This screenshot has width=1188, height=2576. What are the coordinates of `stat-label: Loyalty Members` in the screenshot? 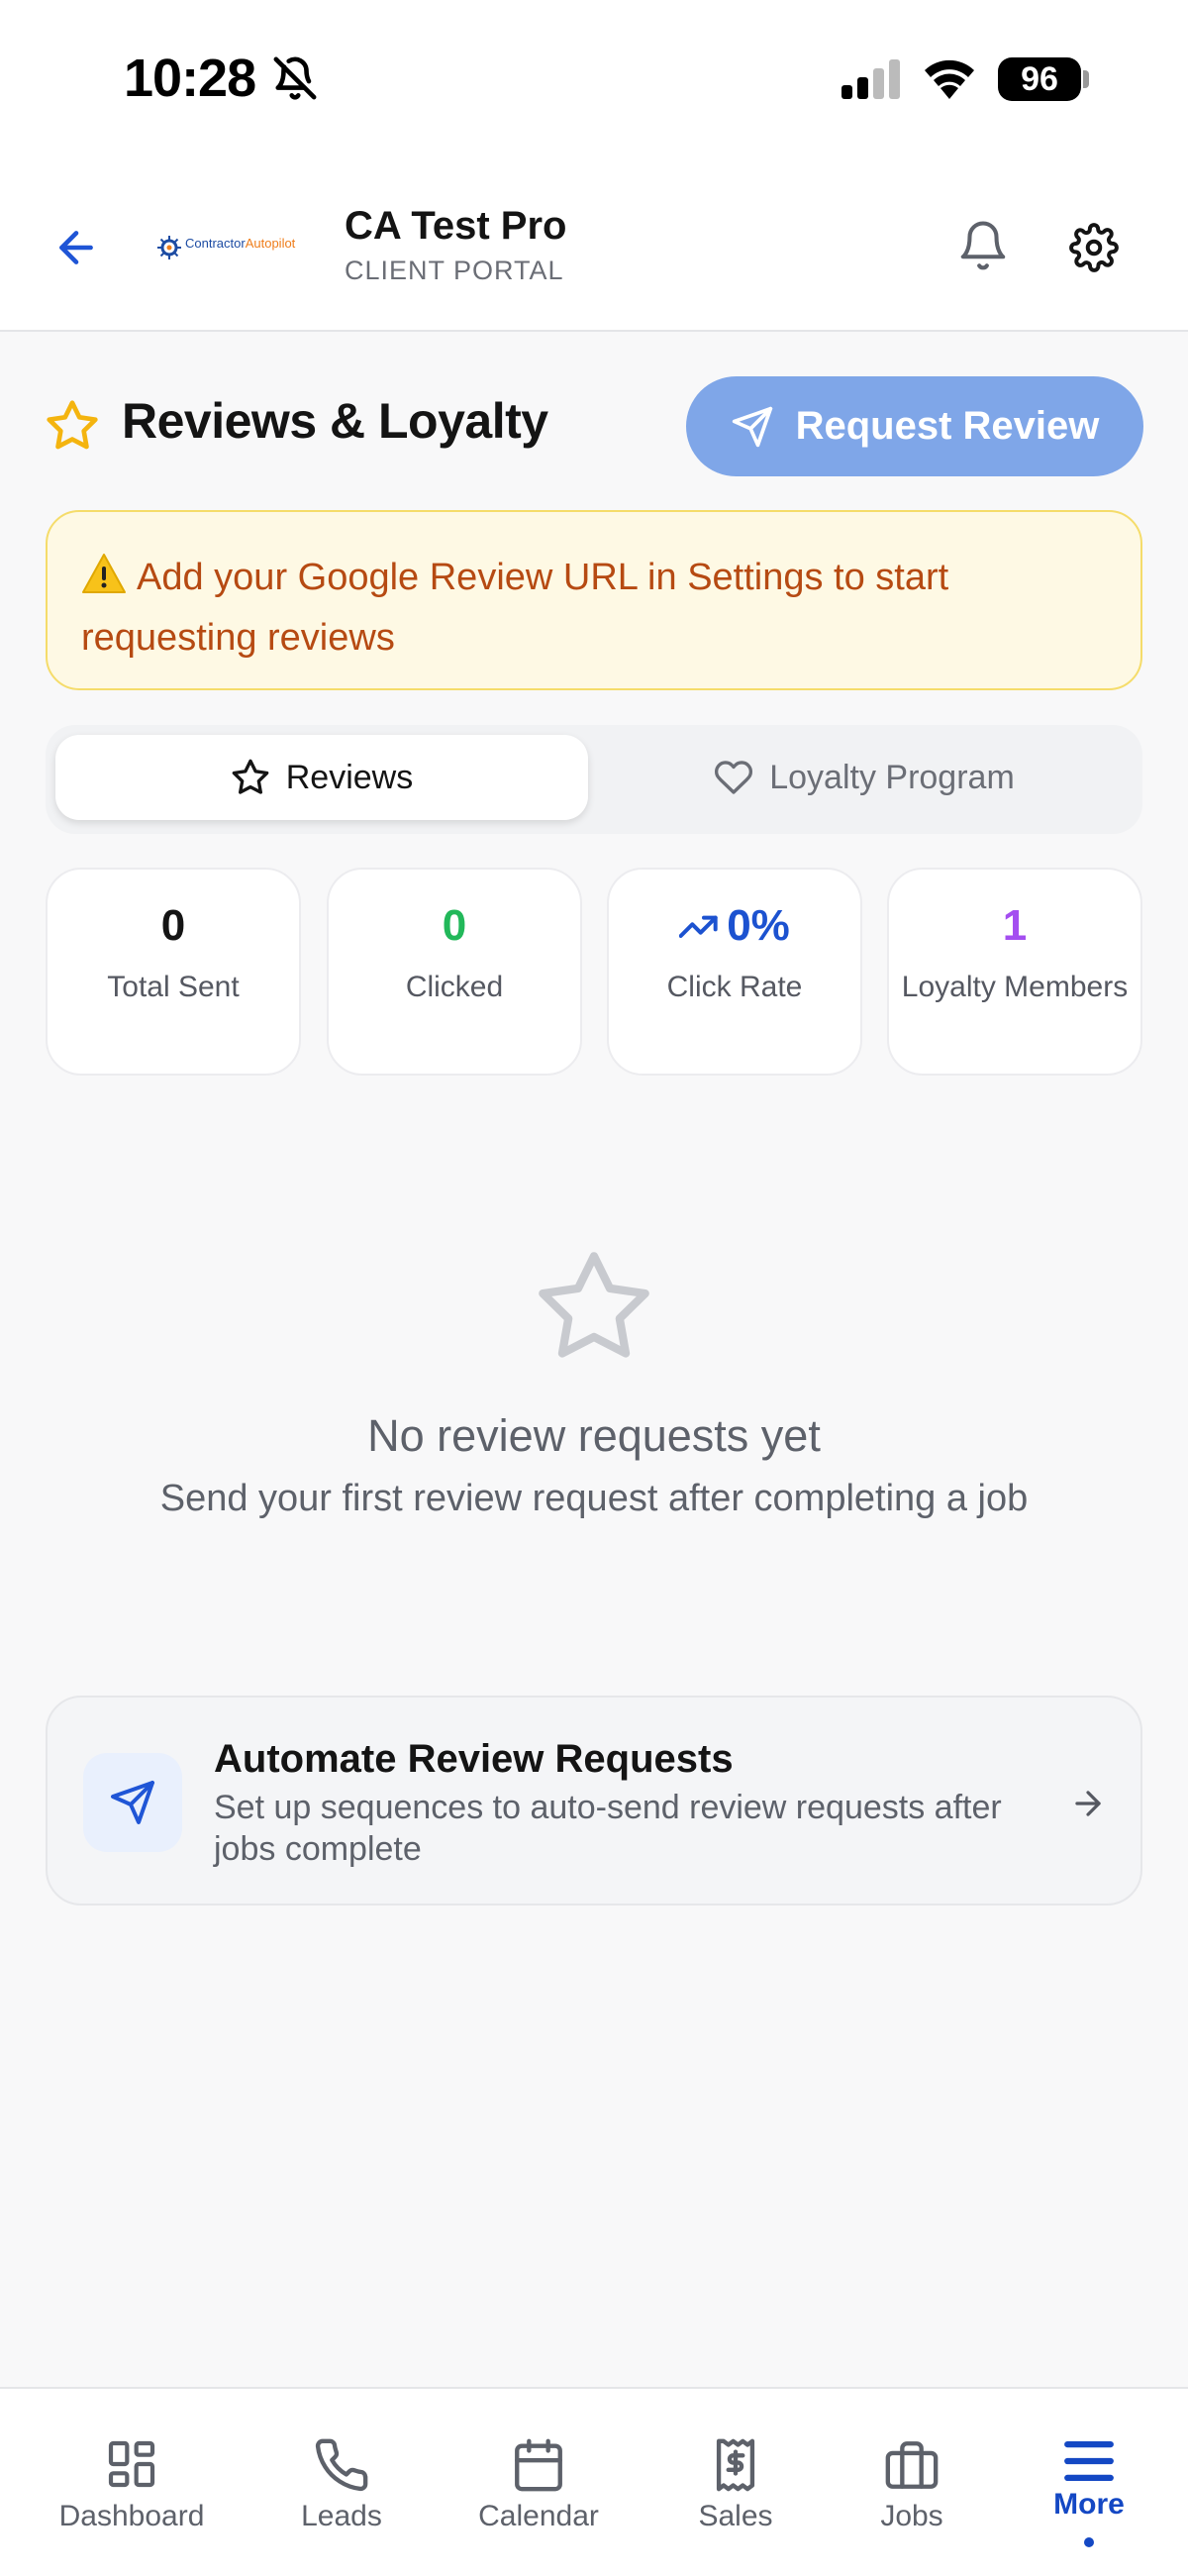 It's located at (1015, 987).